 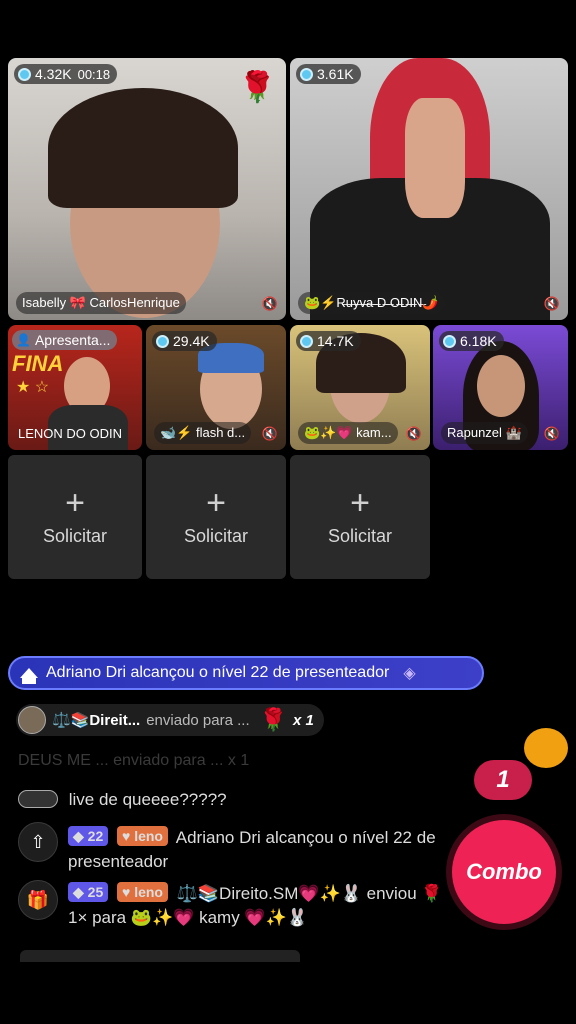 I want to click on viewer-count: 4.32K, so click(x=53, y=74).